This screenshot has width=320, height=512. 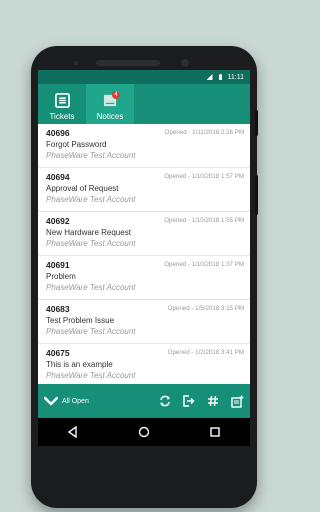 What do you see at coordinates (128, 63) in the screenshot?
I see `earpiece-speaker` at bounding box center [128, 63].